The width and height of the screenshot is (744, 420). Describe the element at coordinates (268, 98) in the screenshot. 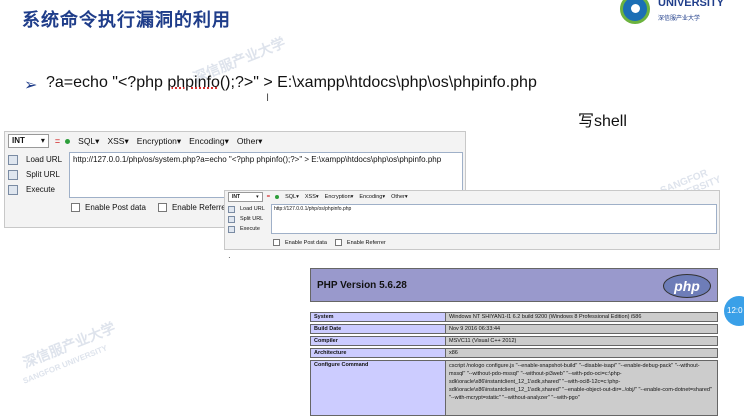

I see `text-cursor-icon: I` at that location.